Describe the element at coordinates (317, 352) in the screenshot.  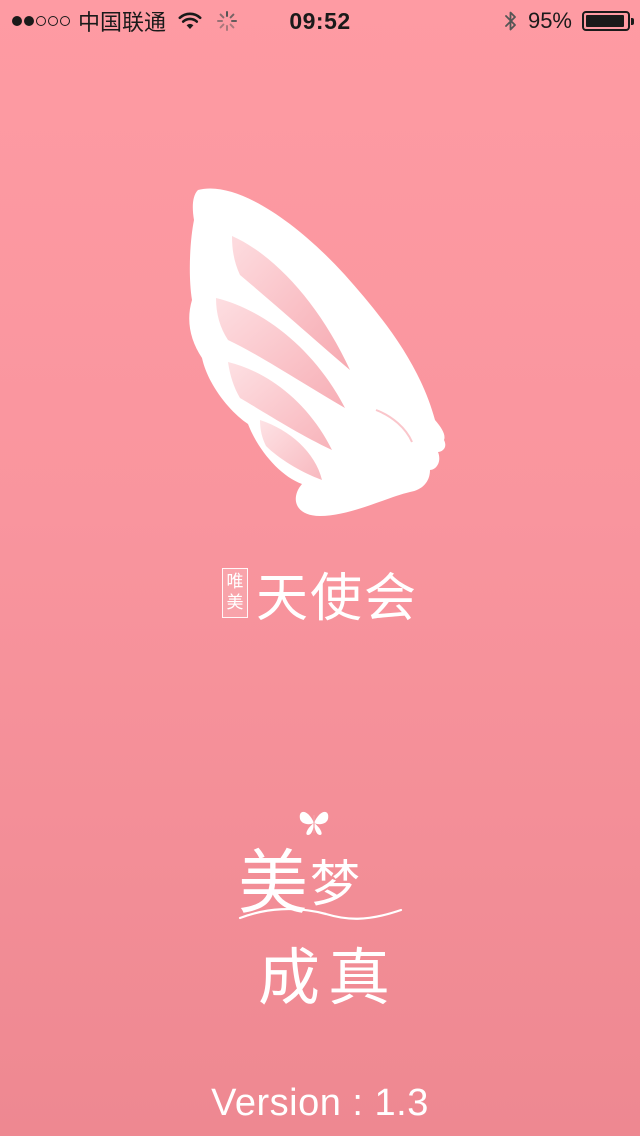
I see `angel-wing-face-logo` at that location.